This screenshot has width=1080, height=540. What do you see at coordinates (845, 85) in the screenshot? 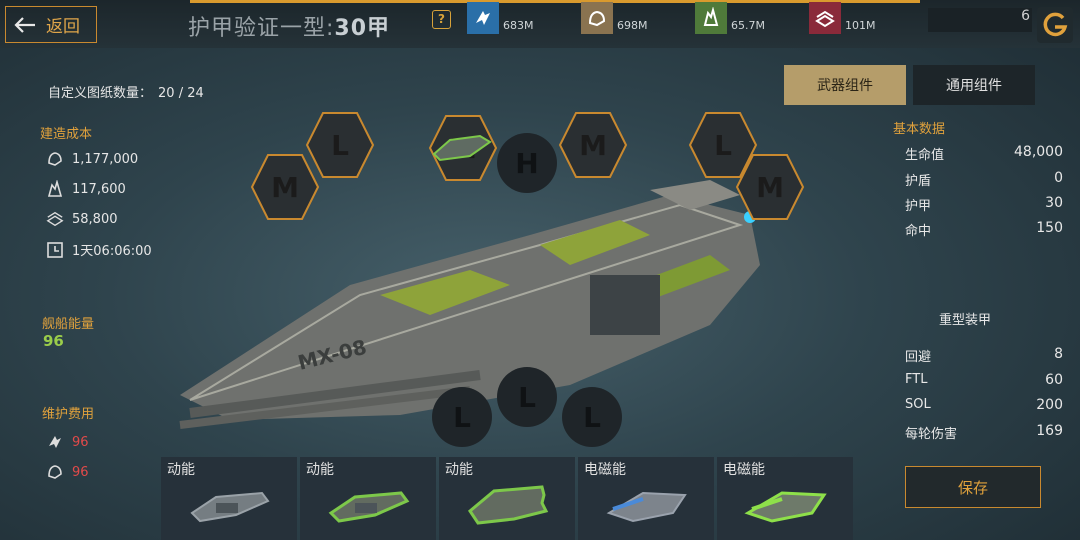
I see `tab-weapon-components: 武器组件` at bounding box center [845, 85].